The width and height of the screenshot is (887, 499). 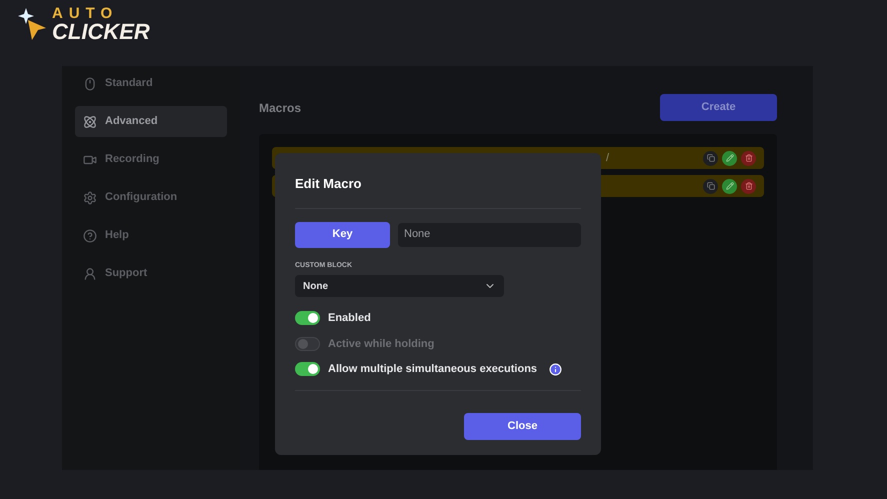 I want to click on key-field: None, so click(x=489, y=234).